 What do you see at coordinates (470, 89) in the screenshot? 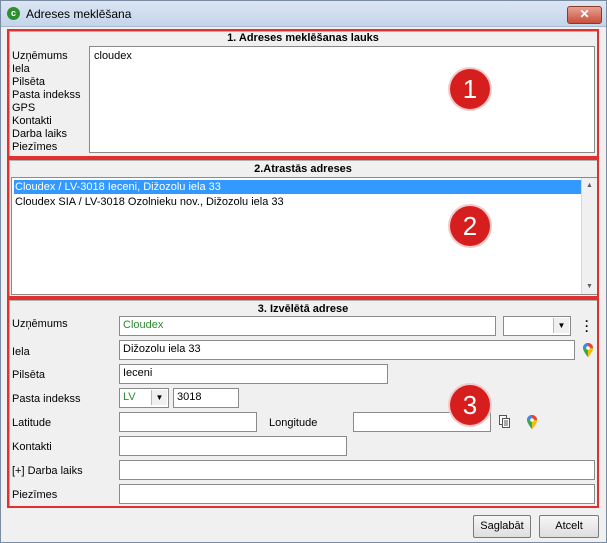
I see `annotation-badge-1: 1` at bounding box center [470, 89].